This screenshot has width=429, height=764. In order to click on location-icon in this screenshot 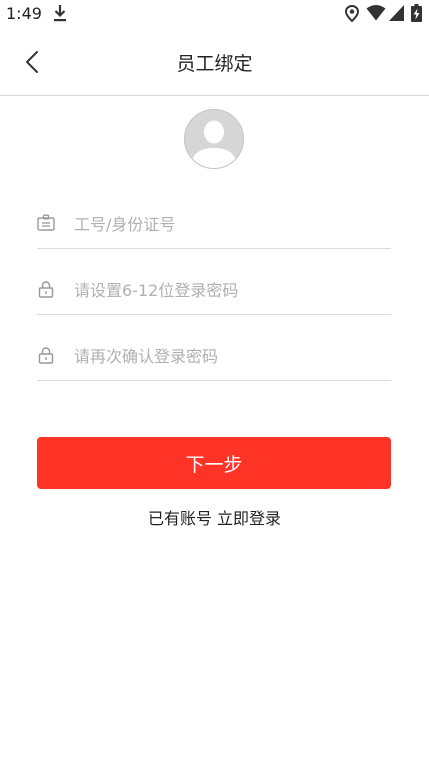, I will do `click(352, 13)`.